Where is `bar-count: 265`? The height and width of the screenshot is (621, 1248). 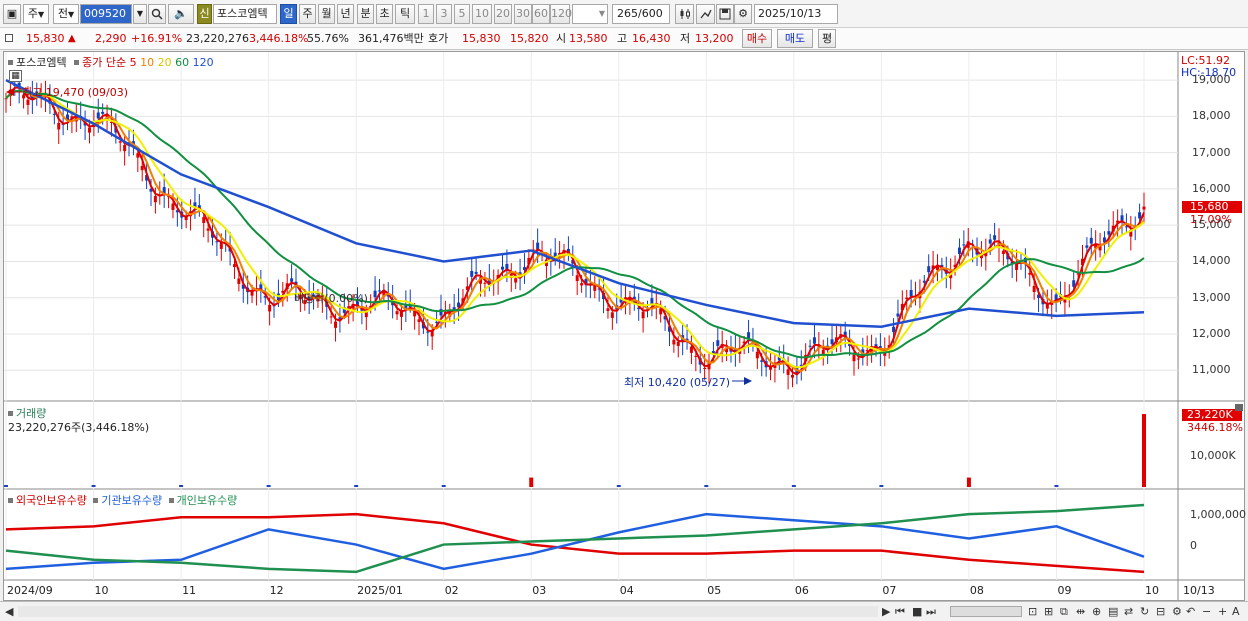 bar-count: 265 is located at coordinates (627, 13).